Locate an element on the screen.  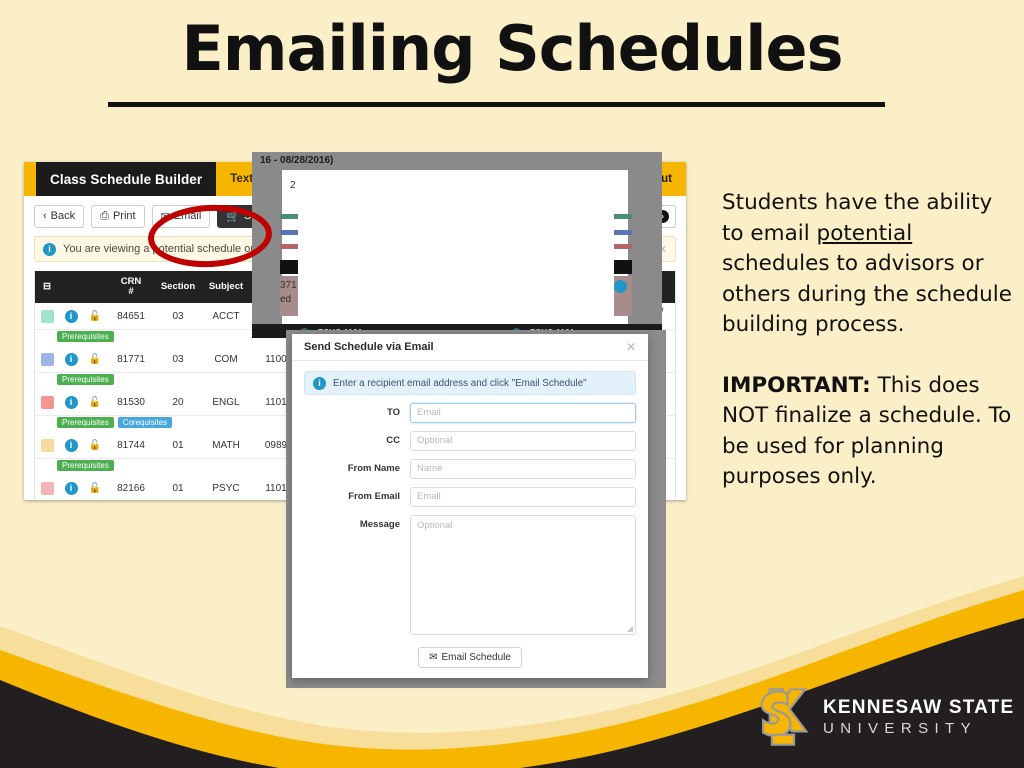
back-label: Back is located at coordinates (63, 216).